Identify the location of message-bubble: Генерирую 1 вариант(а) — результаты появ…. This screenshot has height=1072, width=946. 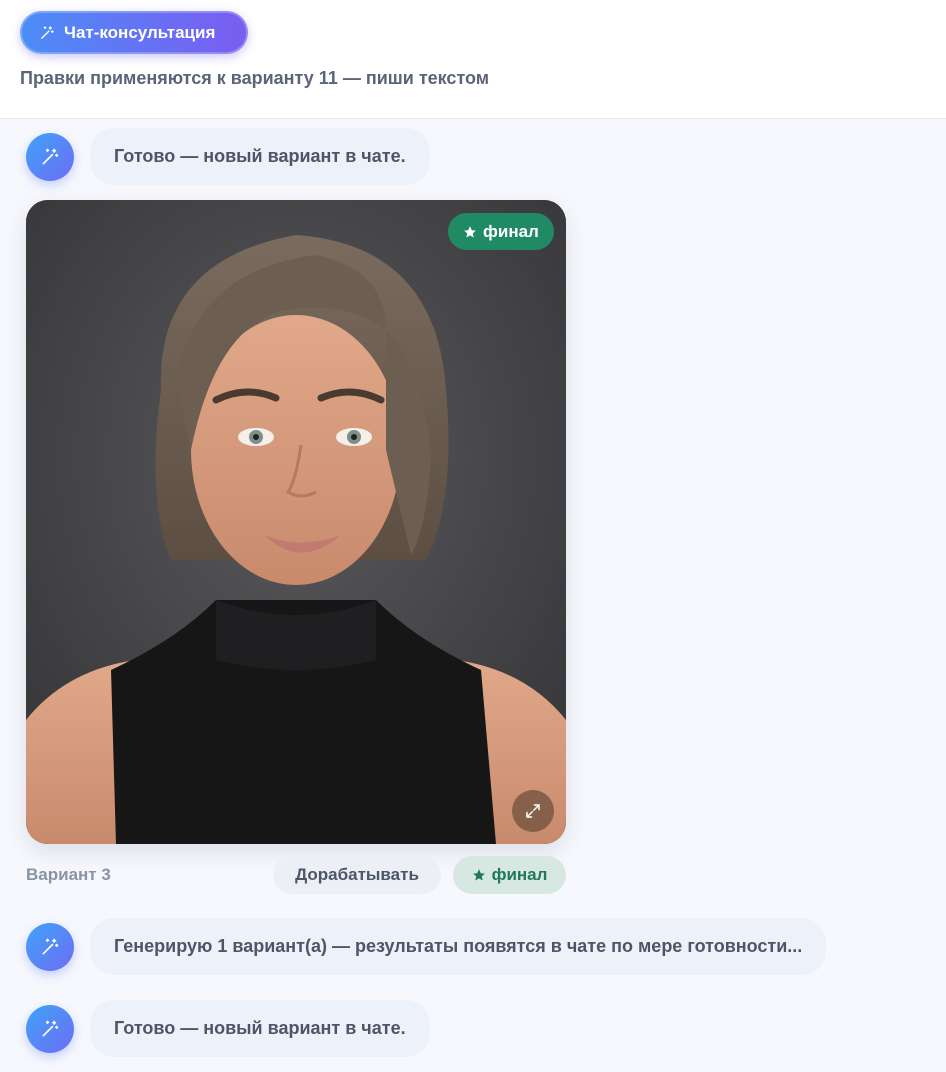
(458, 946).